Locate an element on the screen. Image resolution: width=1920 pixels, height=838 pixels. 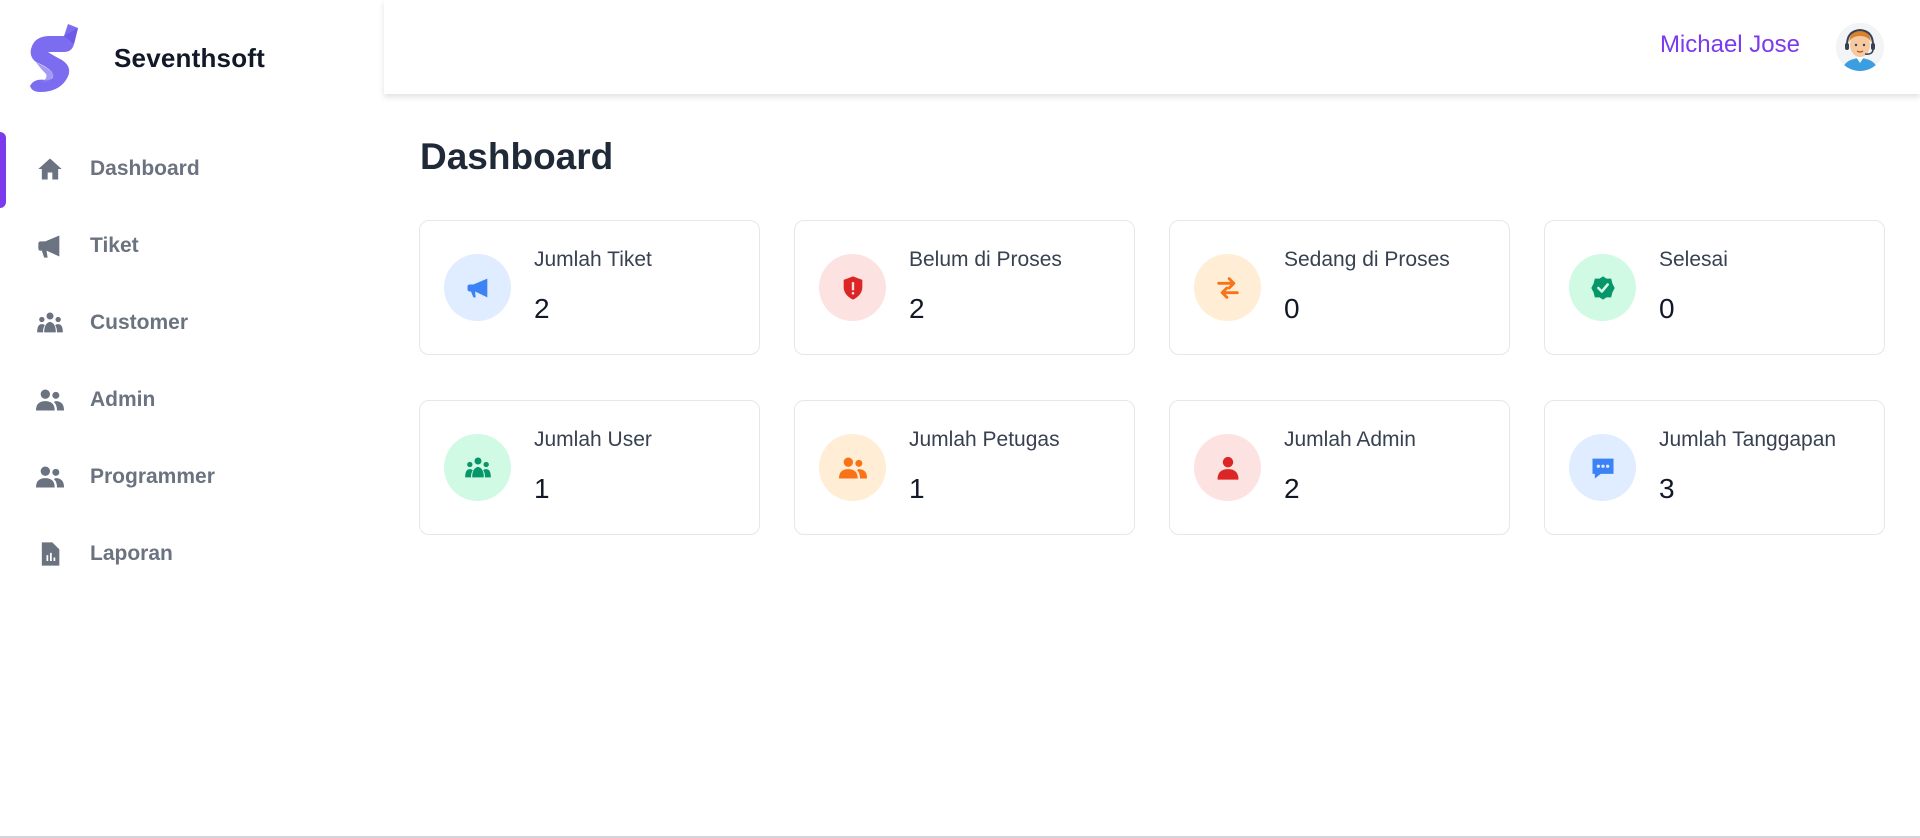
stat-card-sedang-di-proses: Sedang di Proses 0 is located at coordinates (1339, 287).